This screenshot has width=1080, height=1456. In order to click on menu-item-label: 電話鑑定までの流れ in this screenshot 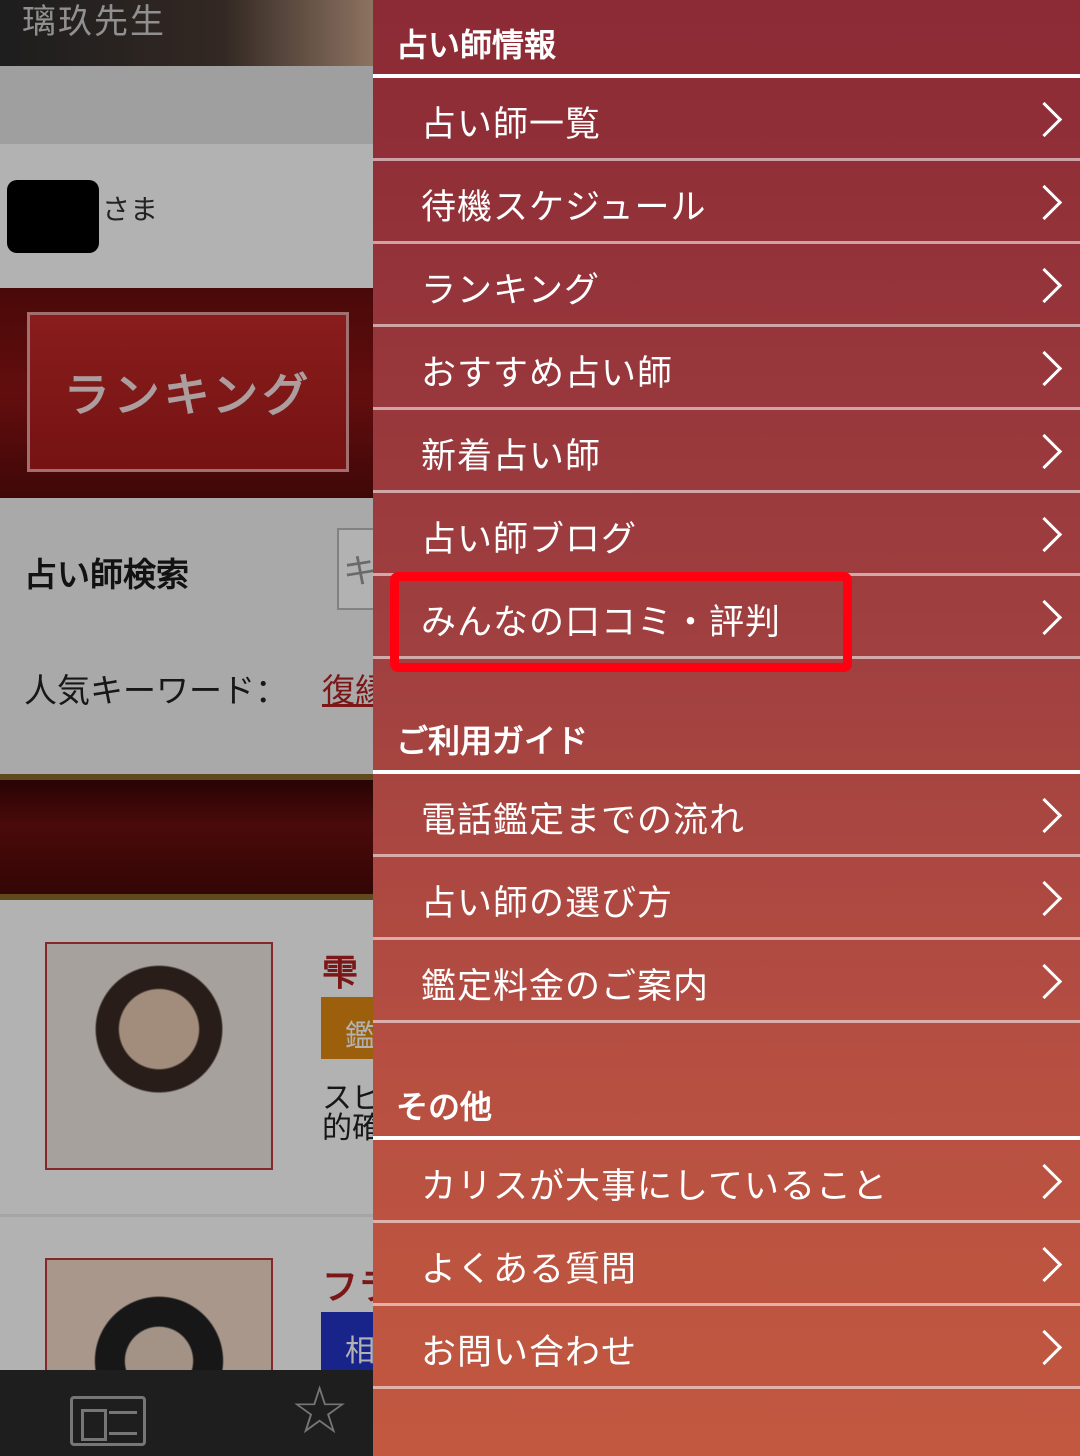, I will do `click(583, 821)`.